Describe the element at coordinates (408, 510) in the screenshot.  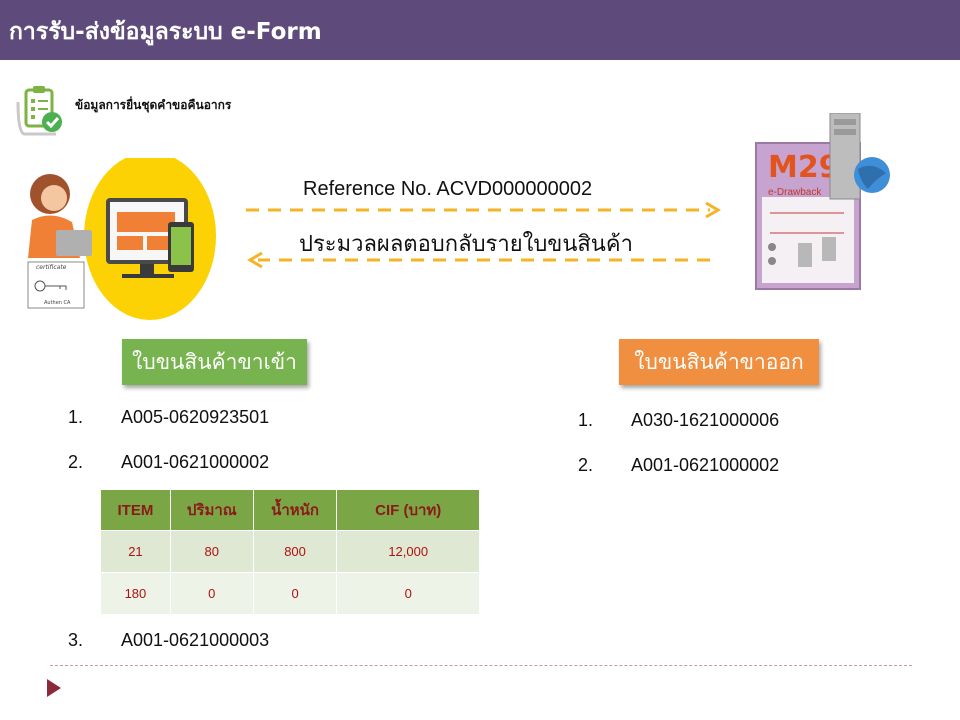
I see `col-header-cif: CIF (บาท)` at that location.